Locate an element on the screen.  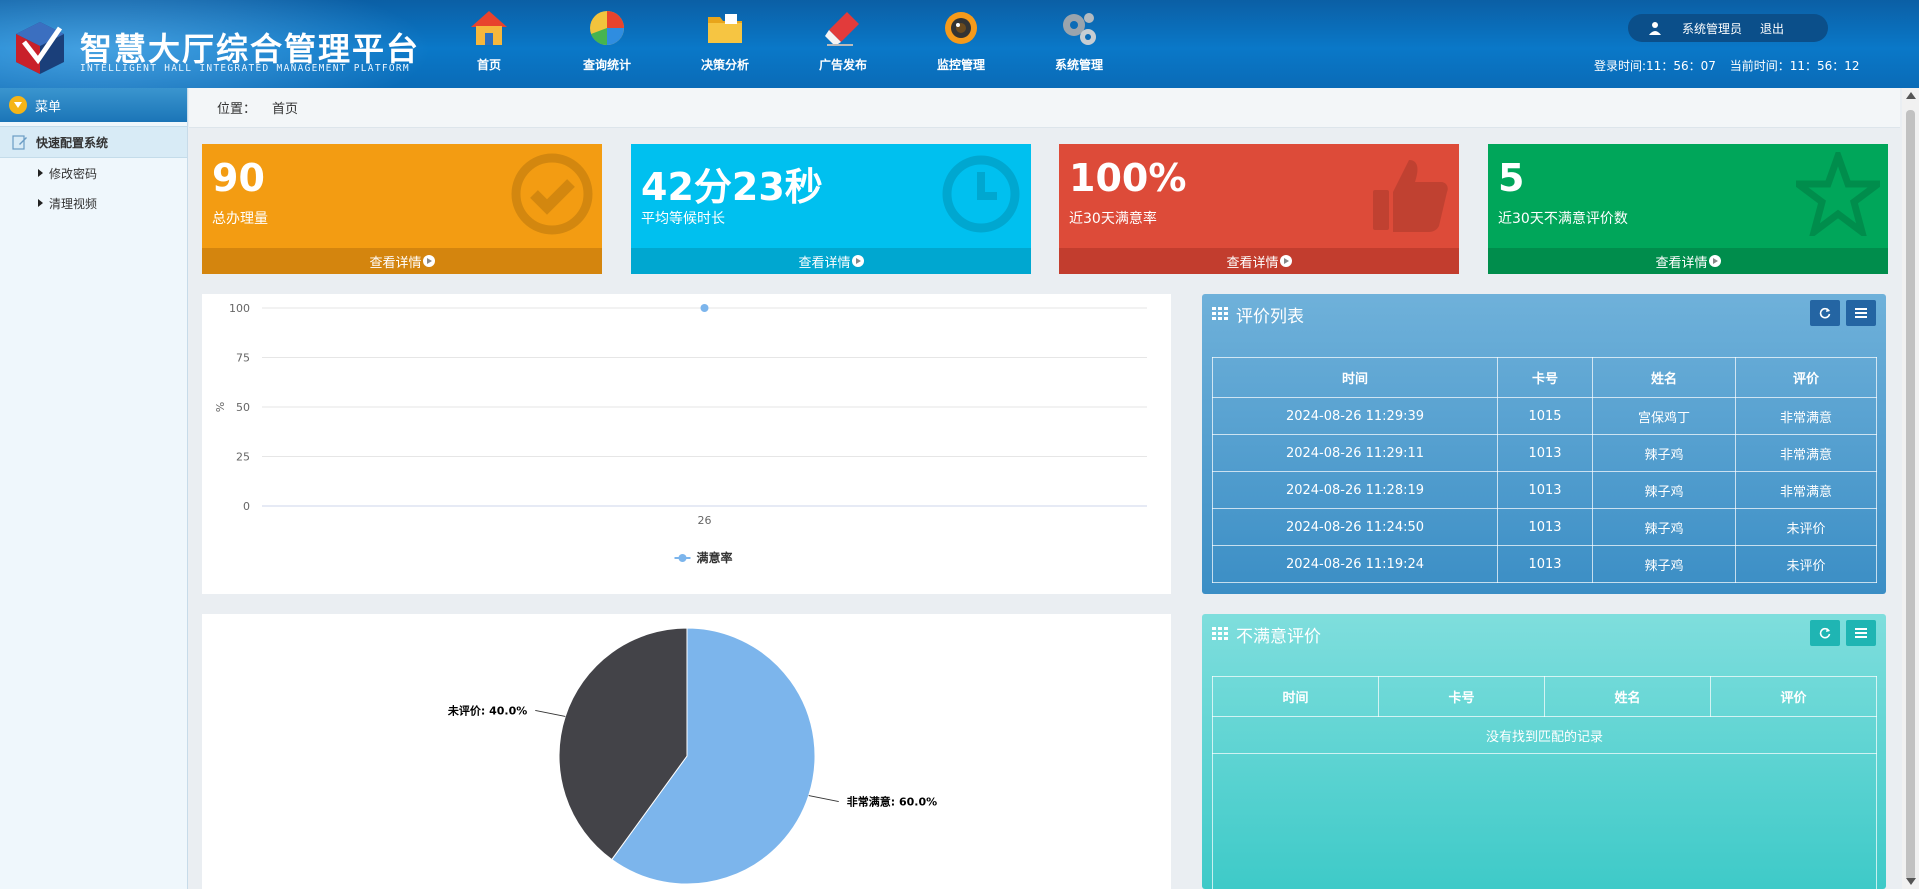
table-row: 没有找到匹配的记录 is located at coordinates (1544, 735).